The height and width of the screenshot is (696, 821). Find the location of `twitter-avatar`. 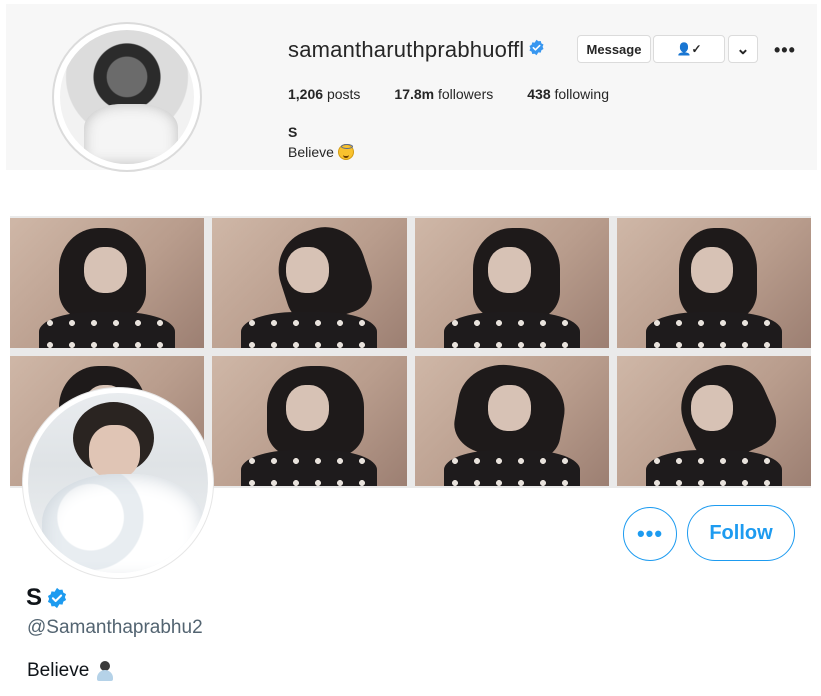

twitter-avatar is located at coordinates (118, 483).